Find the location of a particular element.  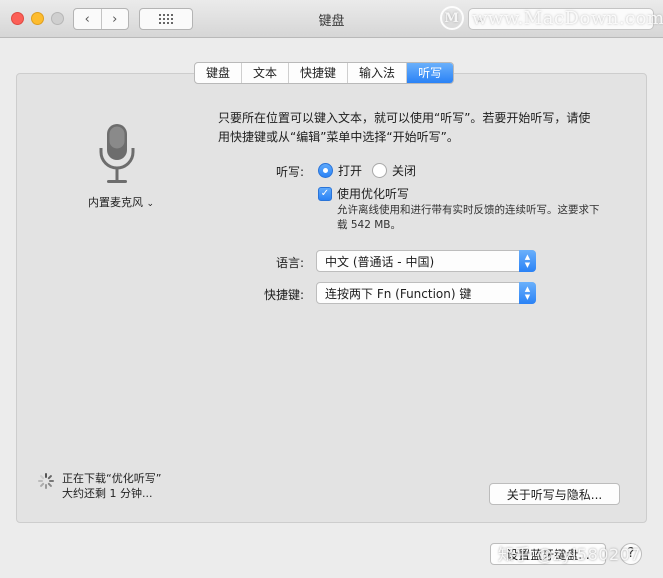

tab-keyboard: 键盘 is located at coordinates (218, 73).